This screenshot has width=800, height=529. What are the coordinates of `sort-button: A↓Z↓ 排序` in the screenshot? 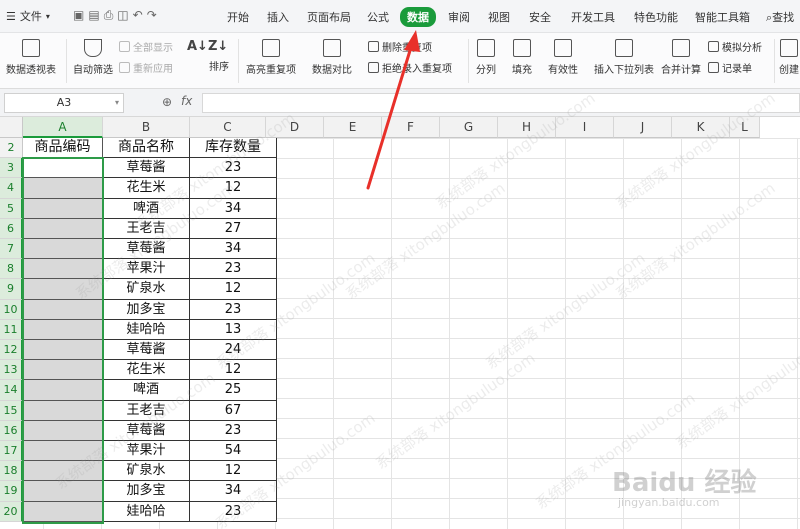 It's located at (208, 56).